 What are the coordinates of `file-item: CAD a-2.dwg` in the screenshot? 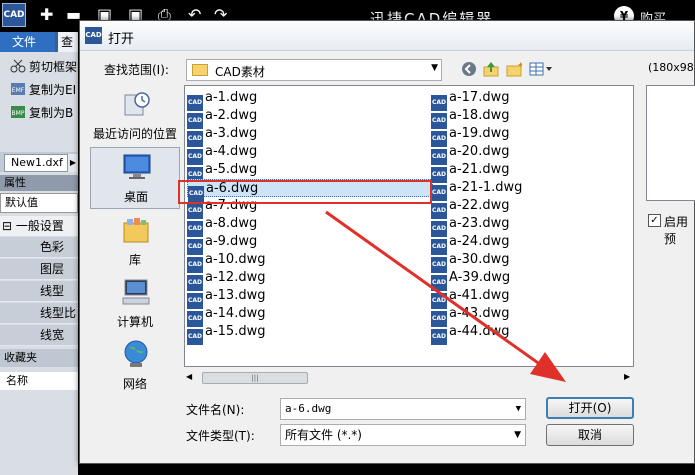 It's located at (222, 118).